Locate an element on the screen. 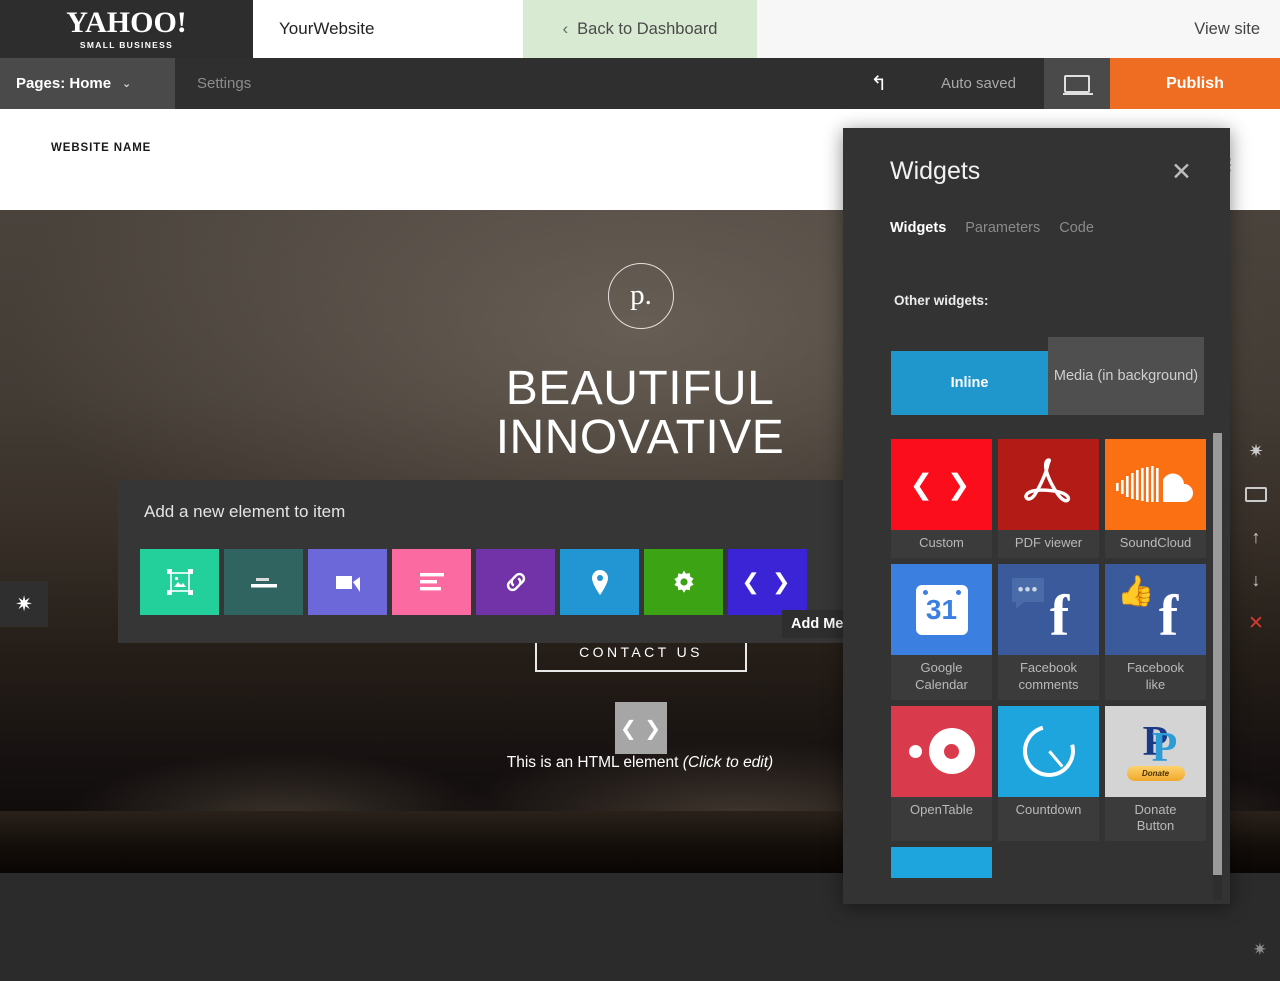 Image resolution: width=1280 pixels, height=981 pixels. widget-pdf-viewer: PDF viewer is located at coordinates (1048, 499).